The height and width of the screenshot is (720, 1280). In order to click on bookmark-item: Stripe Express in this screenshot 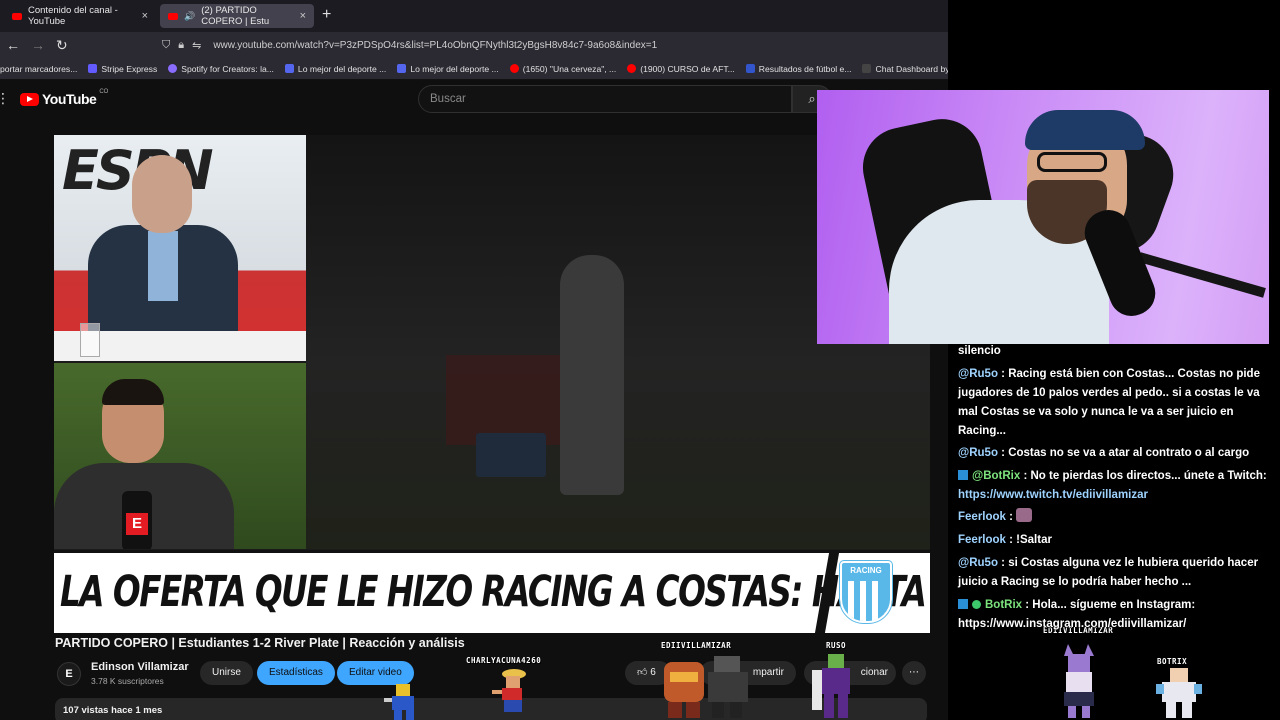, I will do `click(122, 69)`.